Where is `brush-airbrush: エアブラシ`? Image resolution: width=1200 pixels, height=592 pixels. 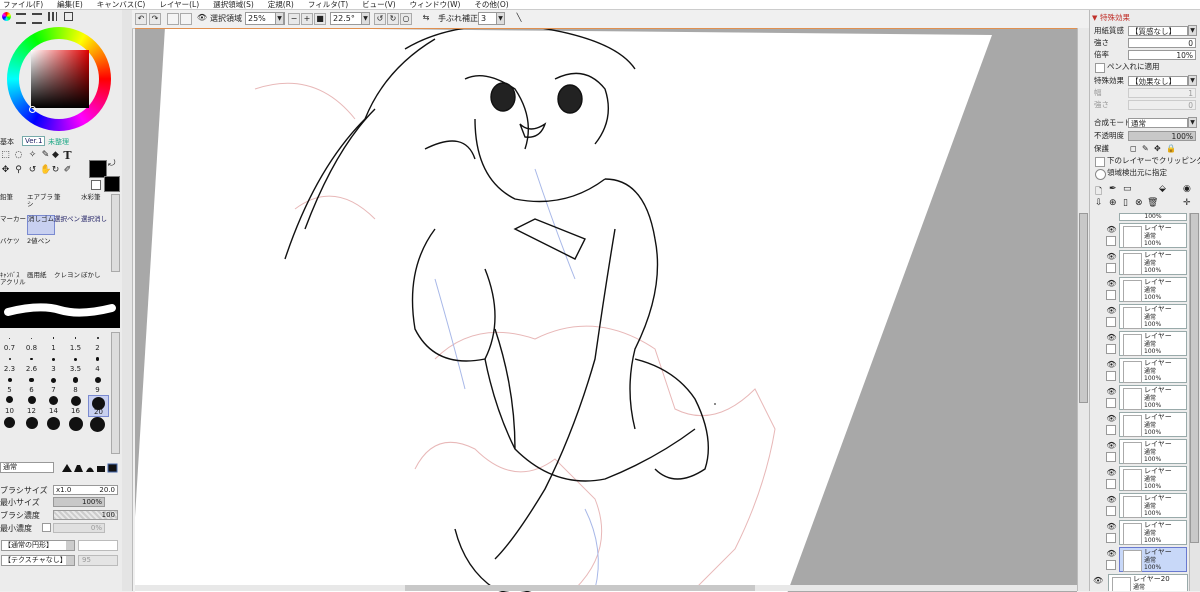
brush-airbrush: エアブラシ is located at coordinates (40, 203).